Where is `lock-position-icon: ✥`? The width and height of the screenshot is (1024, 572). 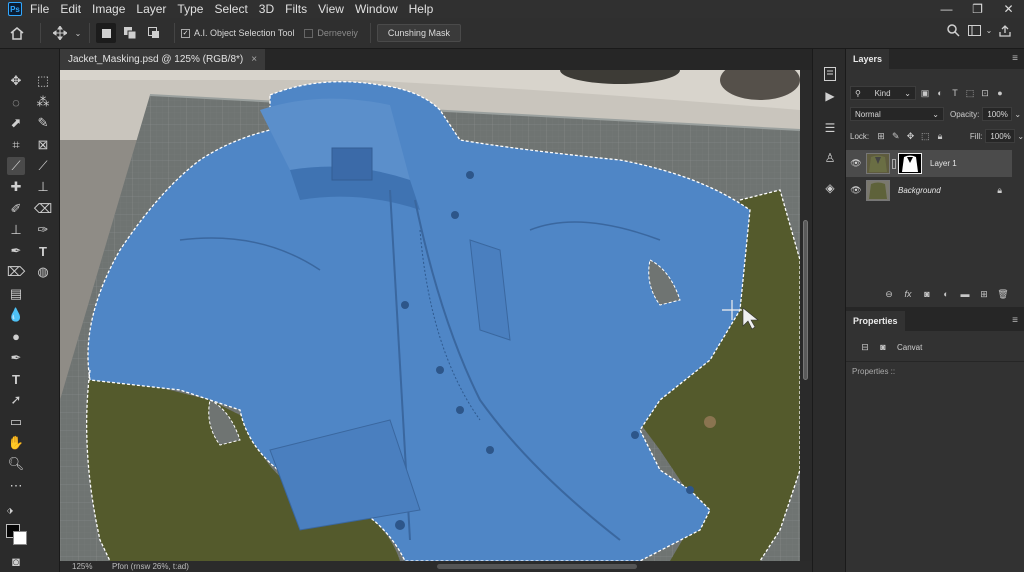 lock-position-icon: ✥ is located at coordinates (911, 136).